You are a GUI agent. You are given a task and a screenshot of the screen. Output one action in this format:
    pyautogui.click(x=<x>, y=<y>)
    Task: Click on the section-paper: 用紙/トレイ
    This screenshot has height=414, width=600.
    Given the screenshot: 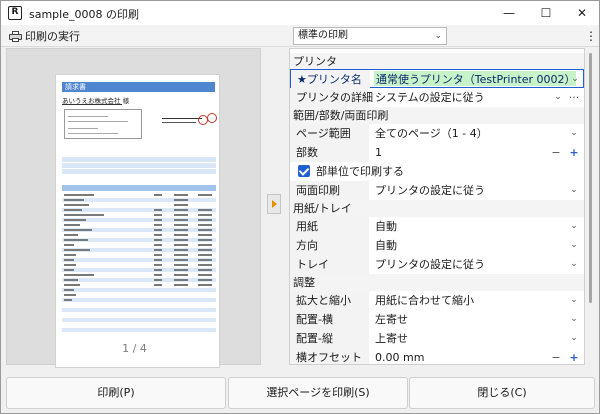 What is the action you would take?
    pyautogui.click(x=437, y=208)
    